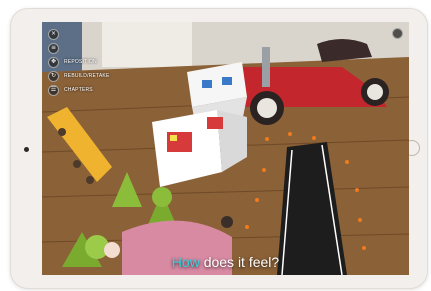 The width and height of the screenshot is (431, 291). I want to click on caption: How does it feel?, so click(225, 262).